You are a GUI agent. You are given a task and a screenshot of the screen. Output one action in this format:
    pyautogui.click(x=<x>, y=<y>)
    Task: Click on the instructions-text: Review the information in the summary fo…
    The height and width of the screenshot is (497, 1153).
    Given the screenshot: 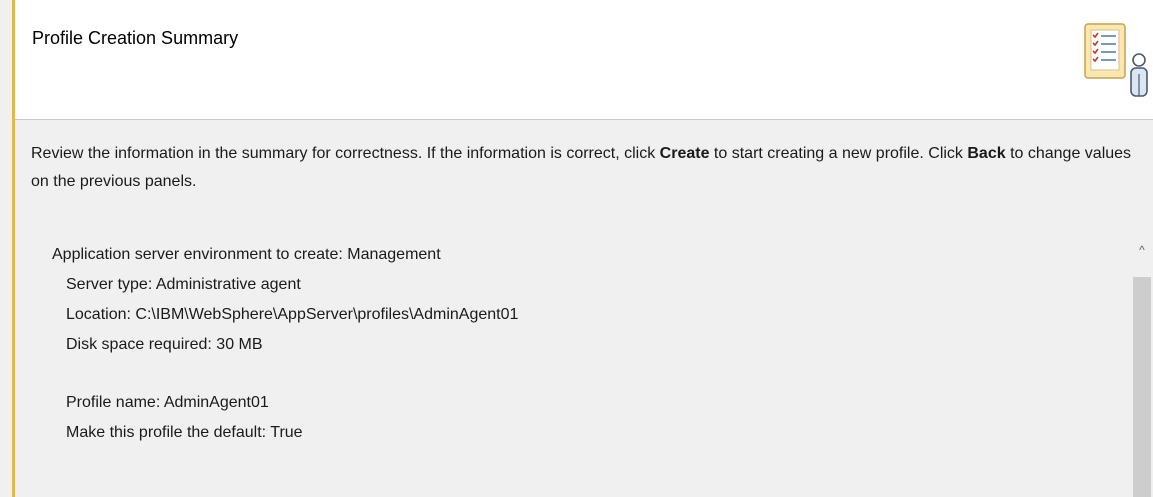 What is the action you would take?
    pyautogui.click(x=581, y=167)
    